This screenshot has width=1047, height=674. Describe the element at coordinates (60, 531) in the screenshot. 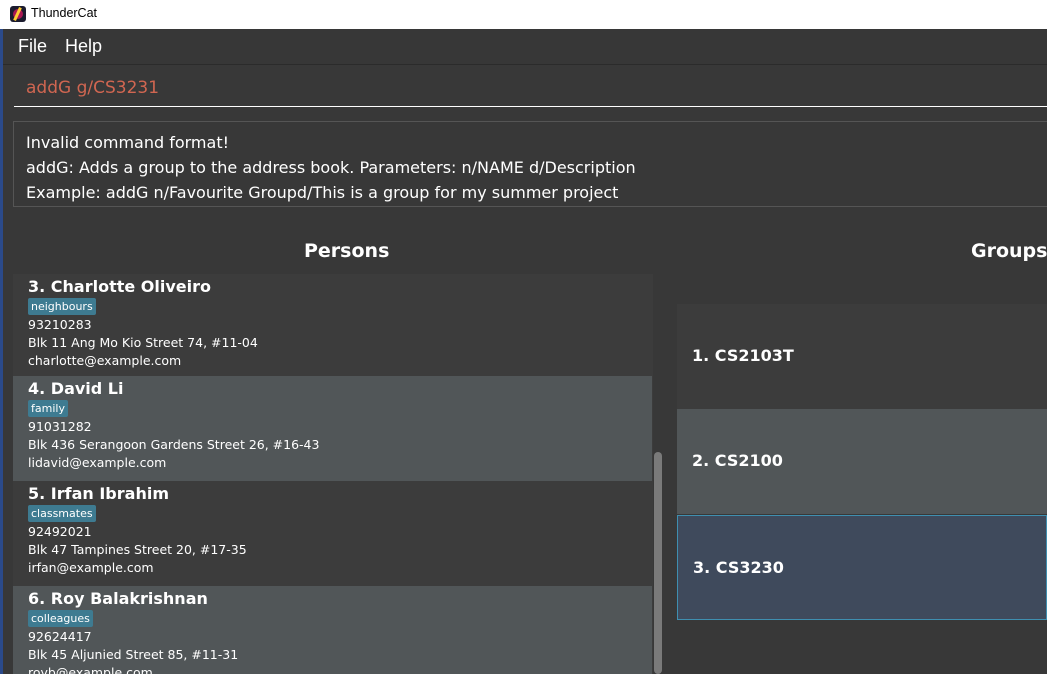

I see `person-phone: 92492021` at that location.